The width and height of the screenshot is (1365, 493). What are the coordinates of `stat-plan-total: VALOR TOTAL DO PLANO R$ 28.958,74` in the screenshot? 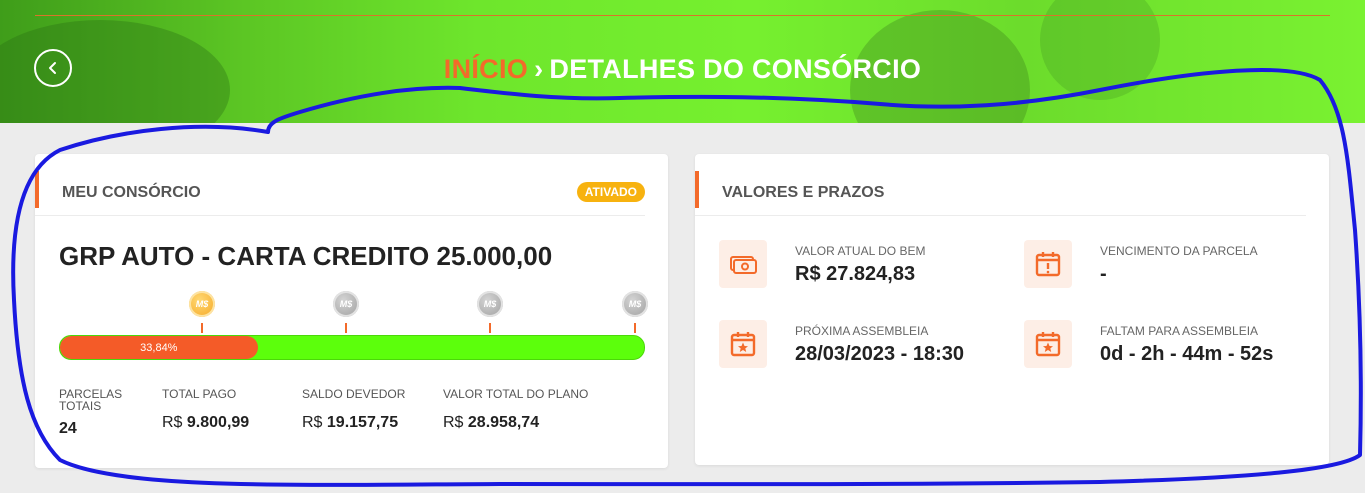 It's located at (515, 410).